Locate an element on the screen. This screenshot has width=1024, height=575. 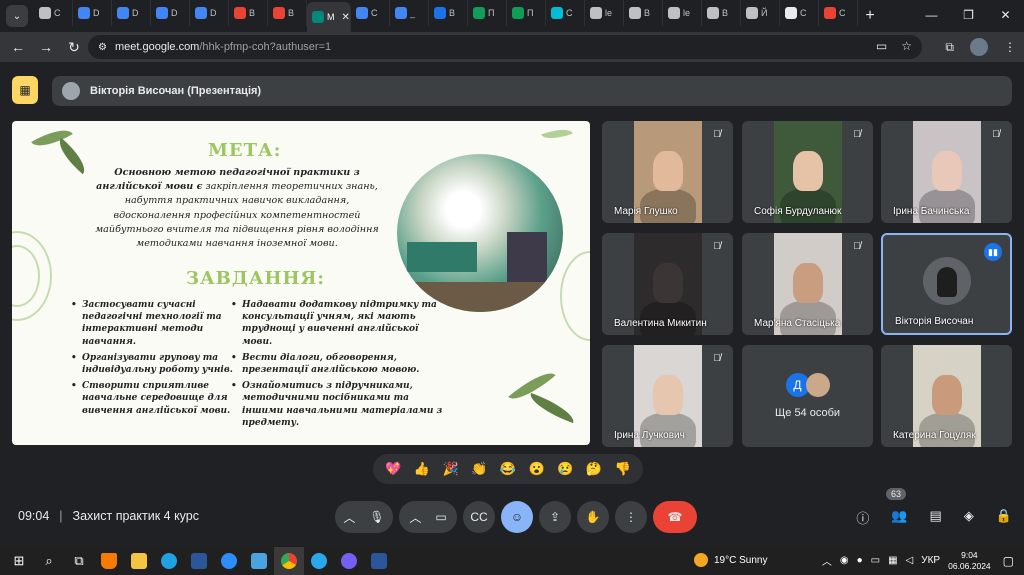
reaction-emoji: 👏 is located at coordinates (479, 469).